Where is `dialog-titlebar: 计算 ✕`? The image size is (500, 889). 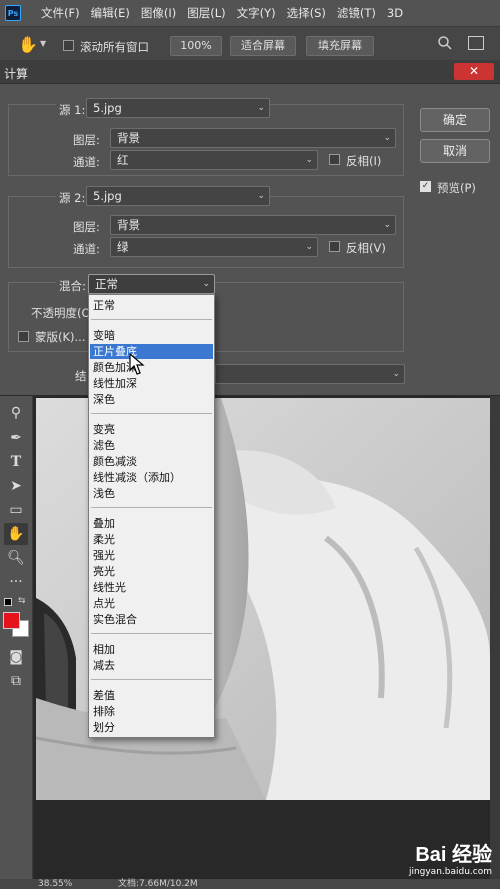
dialog-titlebar: 计算 ✕ is located at coordinates (250, 72).